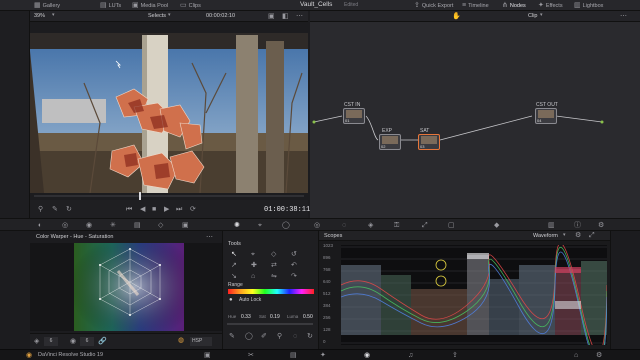 The height and width of the screenshot is (360, 640). I want to click on 3d-icon: ▢, so click(451, 225).